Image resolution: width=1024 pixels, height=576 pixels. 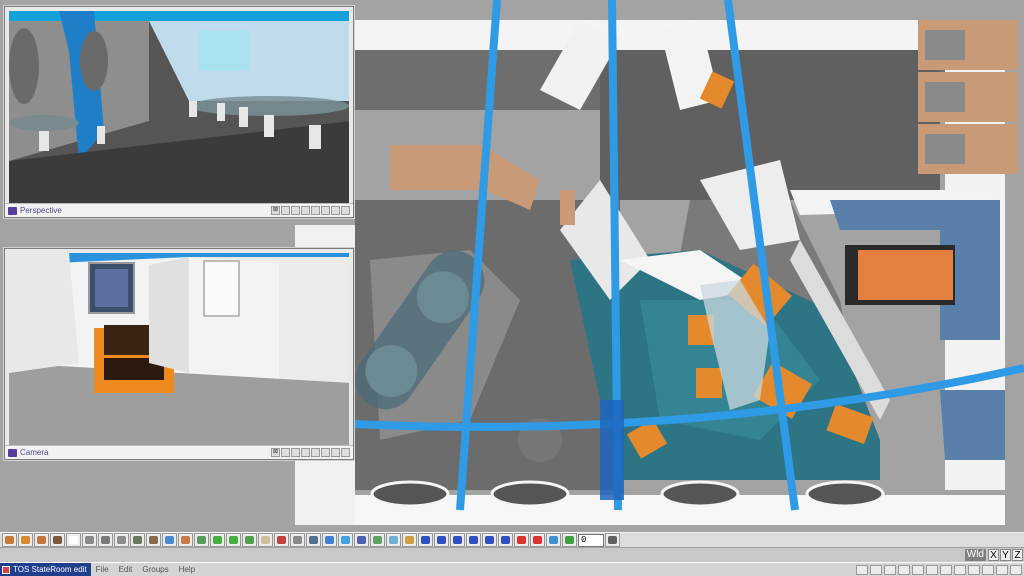 I want to click on camera-icon, so click(x=329, y=540).